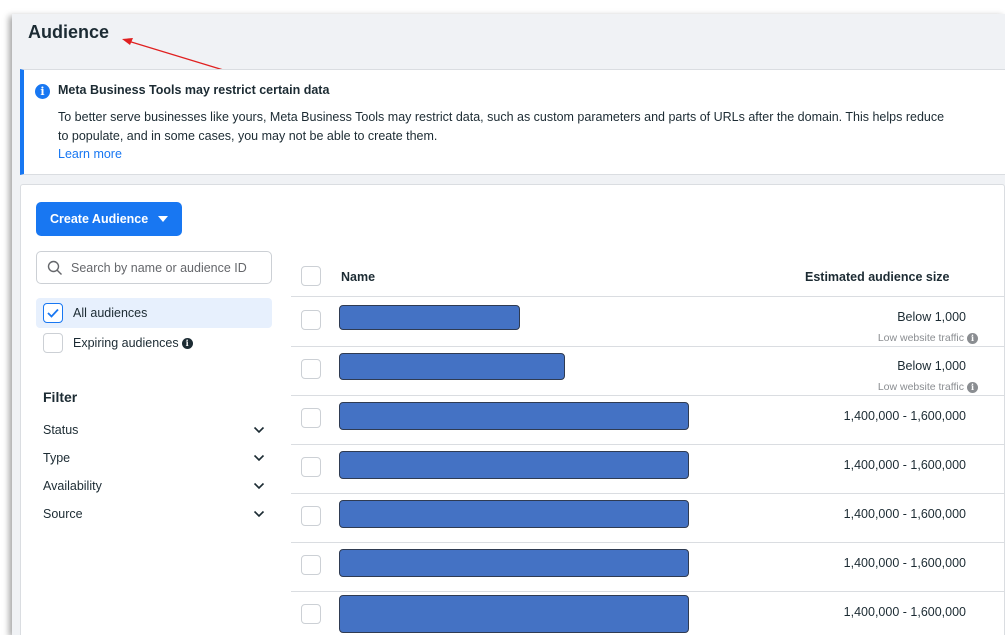 This screenshot has width=1005, height=635. I want to click on filter-source-label: Source, so click(63, 514).